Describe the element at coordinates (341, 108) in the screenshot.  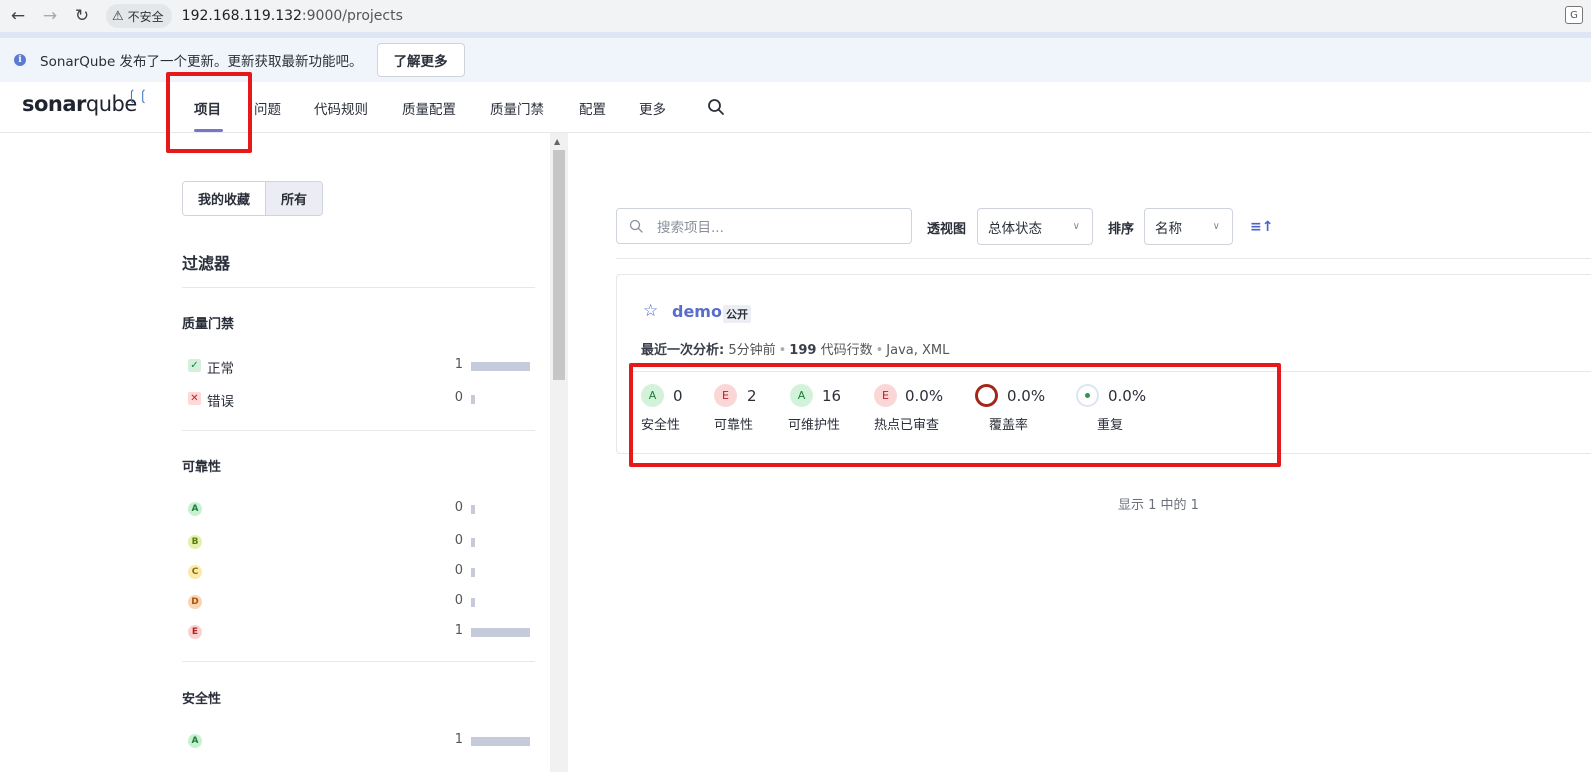
I see `nav-rules: 代码规则` at that location.